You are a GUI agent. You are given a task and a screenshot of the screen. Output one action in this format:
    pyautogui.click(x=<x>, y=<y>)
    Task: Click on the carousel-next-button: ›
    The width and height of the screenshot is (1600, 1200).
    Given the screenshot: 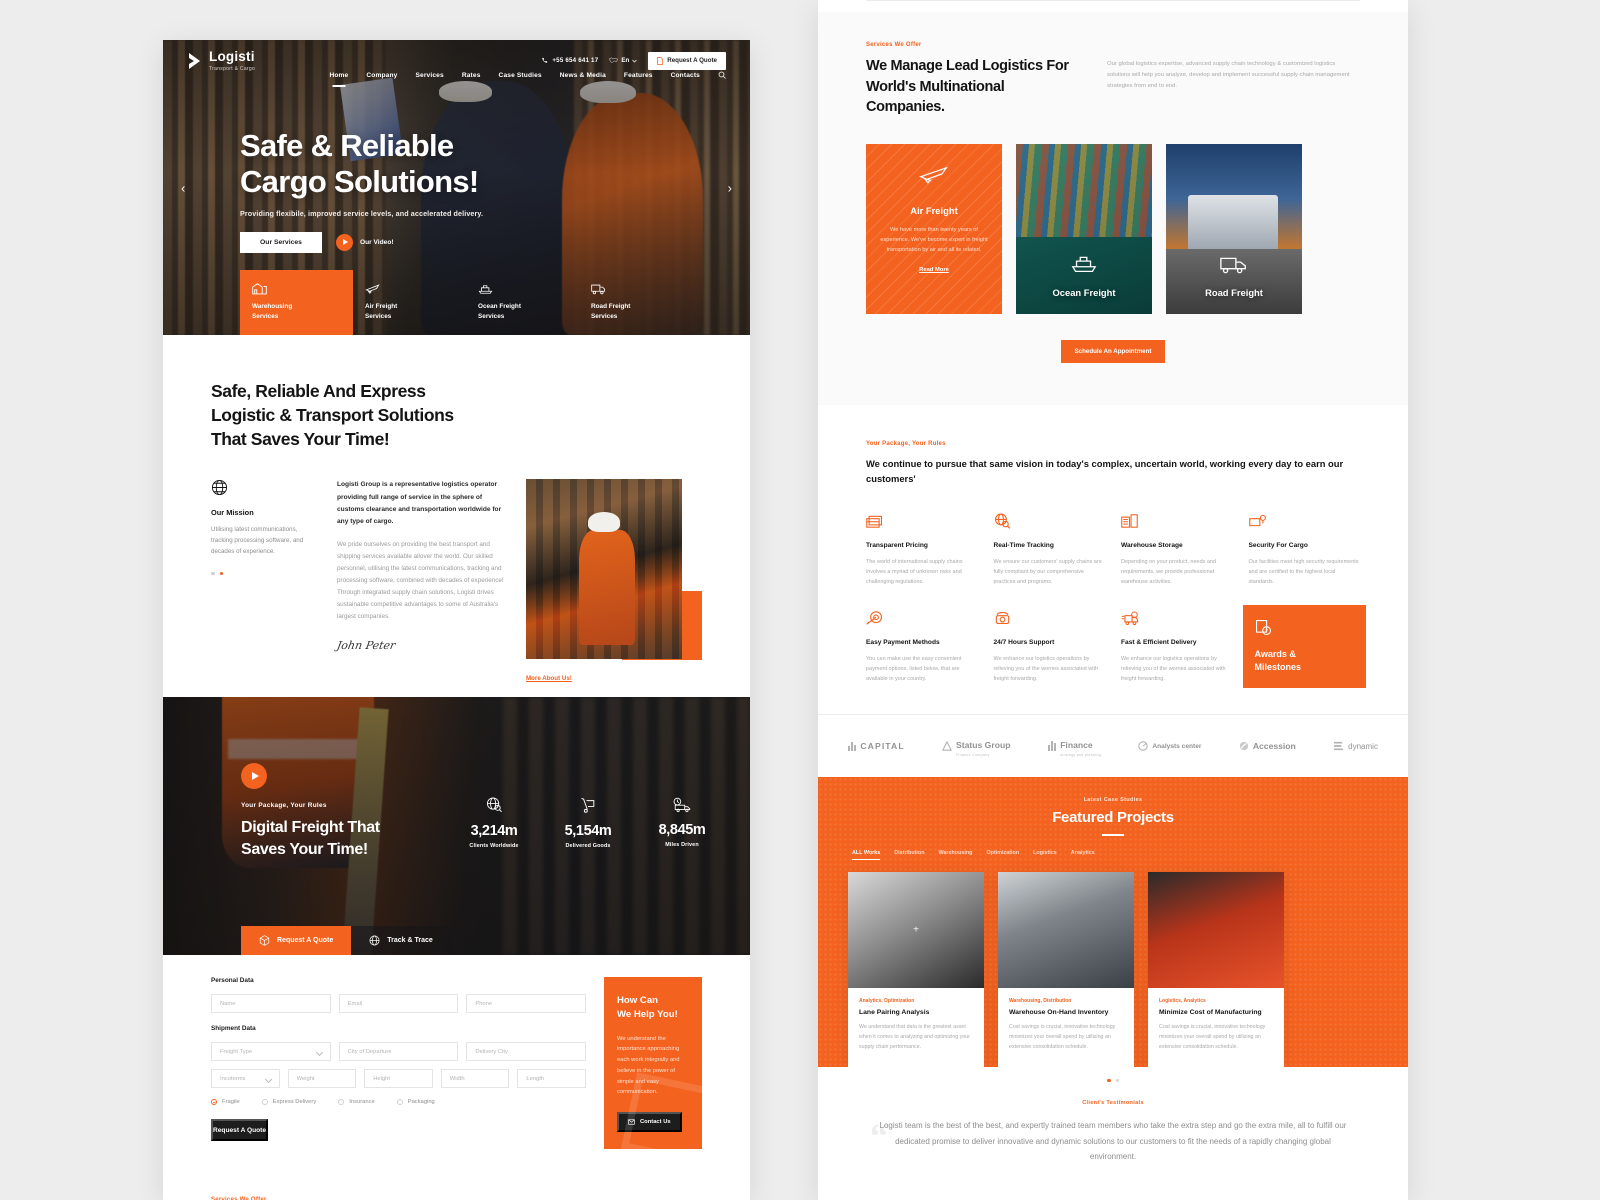 What is the action you would take?
    pyautogui.click(x=730, y=187)
    